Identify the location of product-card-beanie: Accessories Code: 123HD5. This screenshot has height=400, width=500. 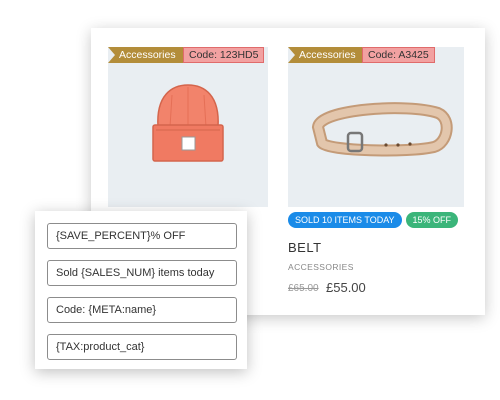
(188, 127).